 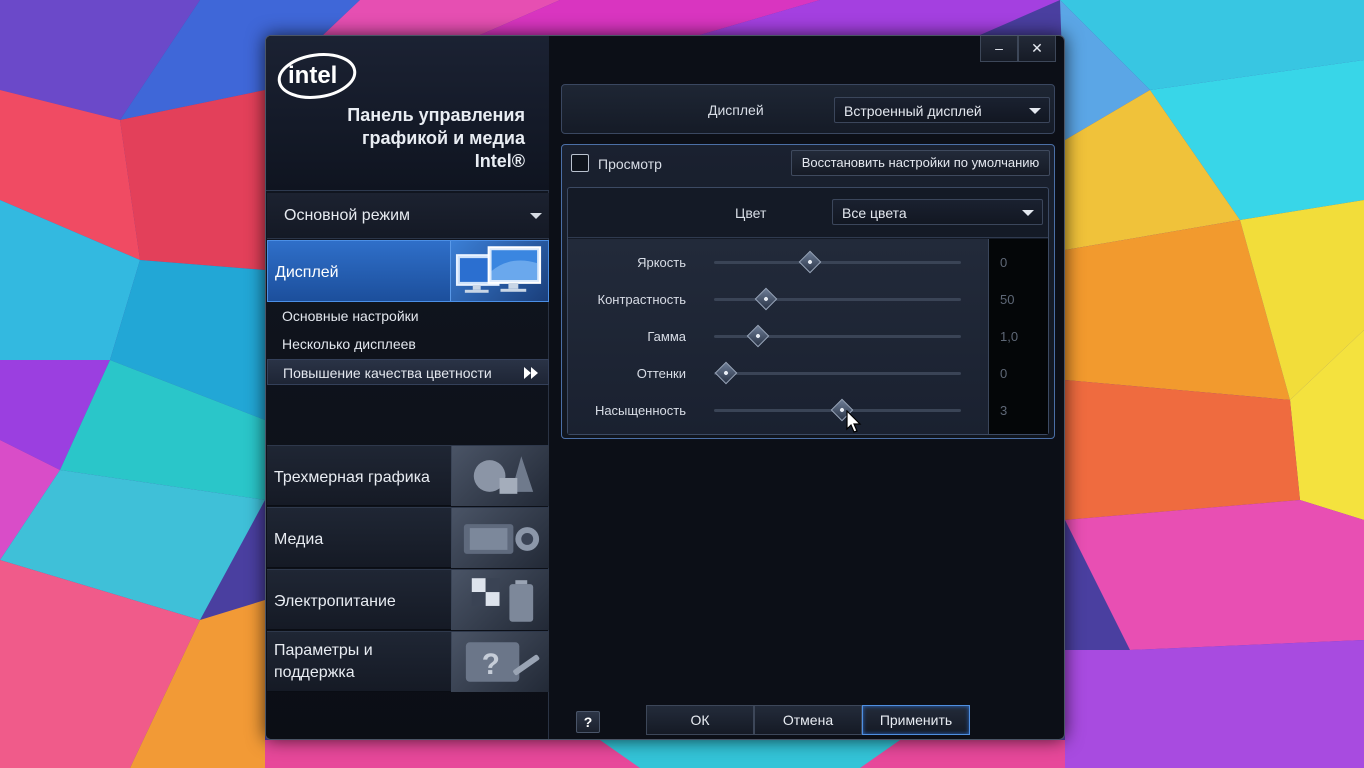 What do you see at coordinates (408, 537) in the screenshot?
I see `sidebar-item-media: Медиа` at bounding box center [408, 537].